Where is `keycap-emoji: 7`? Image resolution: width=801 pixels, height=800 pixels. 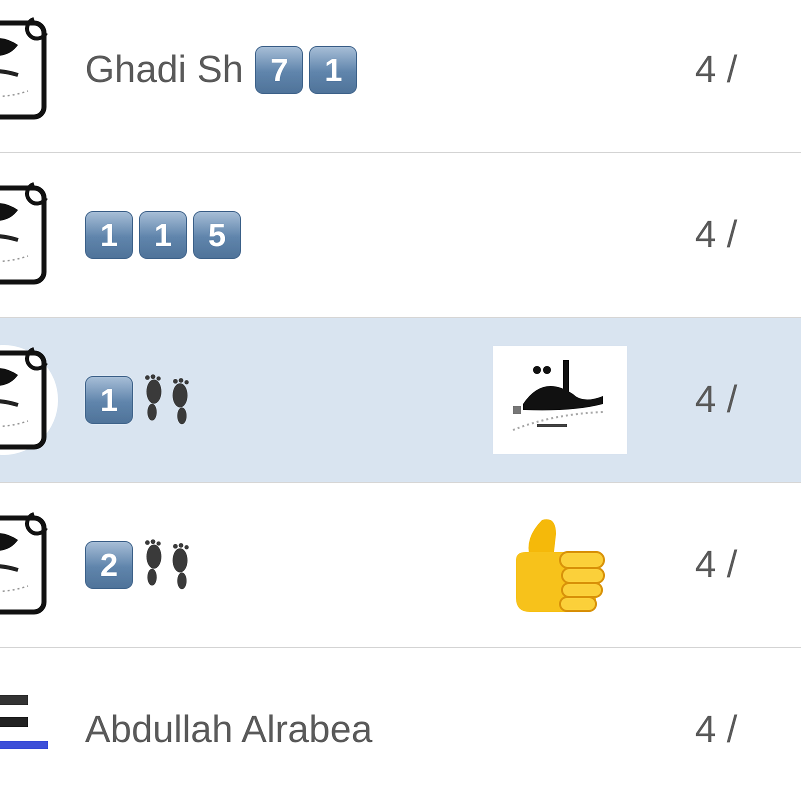 keycap-emoji: 7 is located at coordinates (279, 70).